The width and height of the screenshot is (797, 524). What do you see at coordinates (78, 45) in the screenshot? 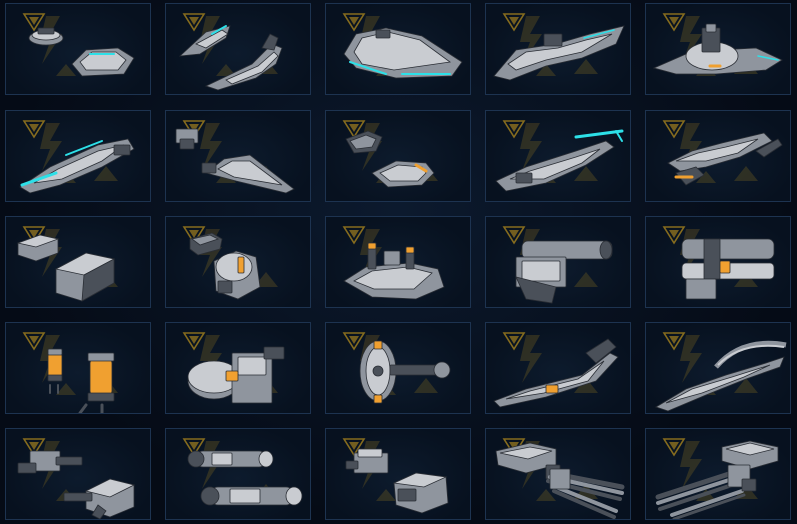
I see `saucer-hull-pair-icon` at bounding box center [78, 45].